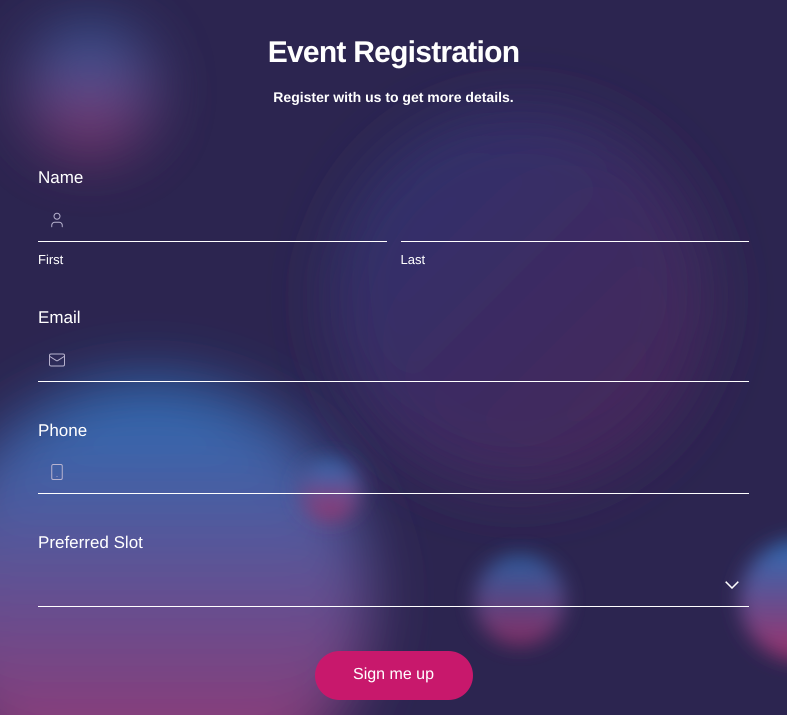 The height and width of the screenshot is (715, 787). Describe the element at coordinates (57, 359) in the screenshot. I see `mail-icon` at that location.